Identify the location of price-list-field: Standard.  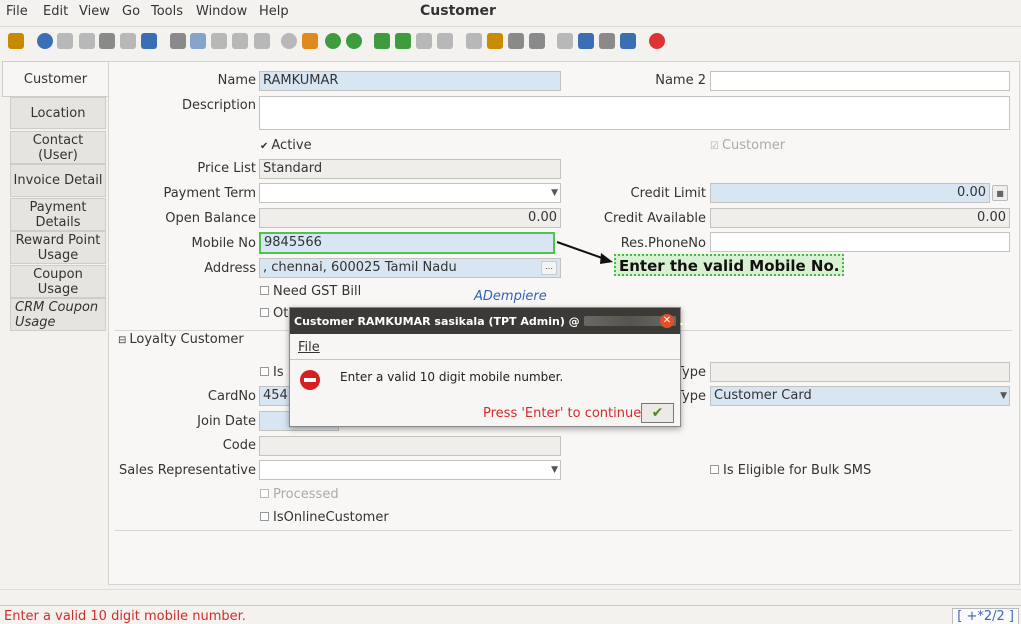
(410, 169).